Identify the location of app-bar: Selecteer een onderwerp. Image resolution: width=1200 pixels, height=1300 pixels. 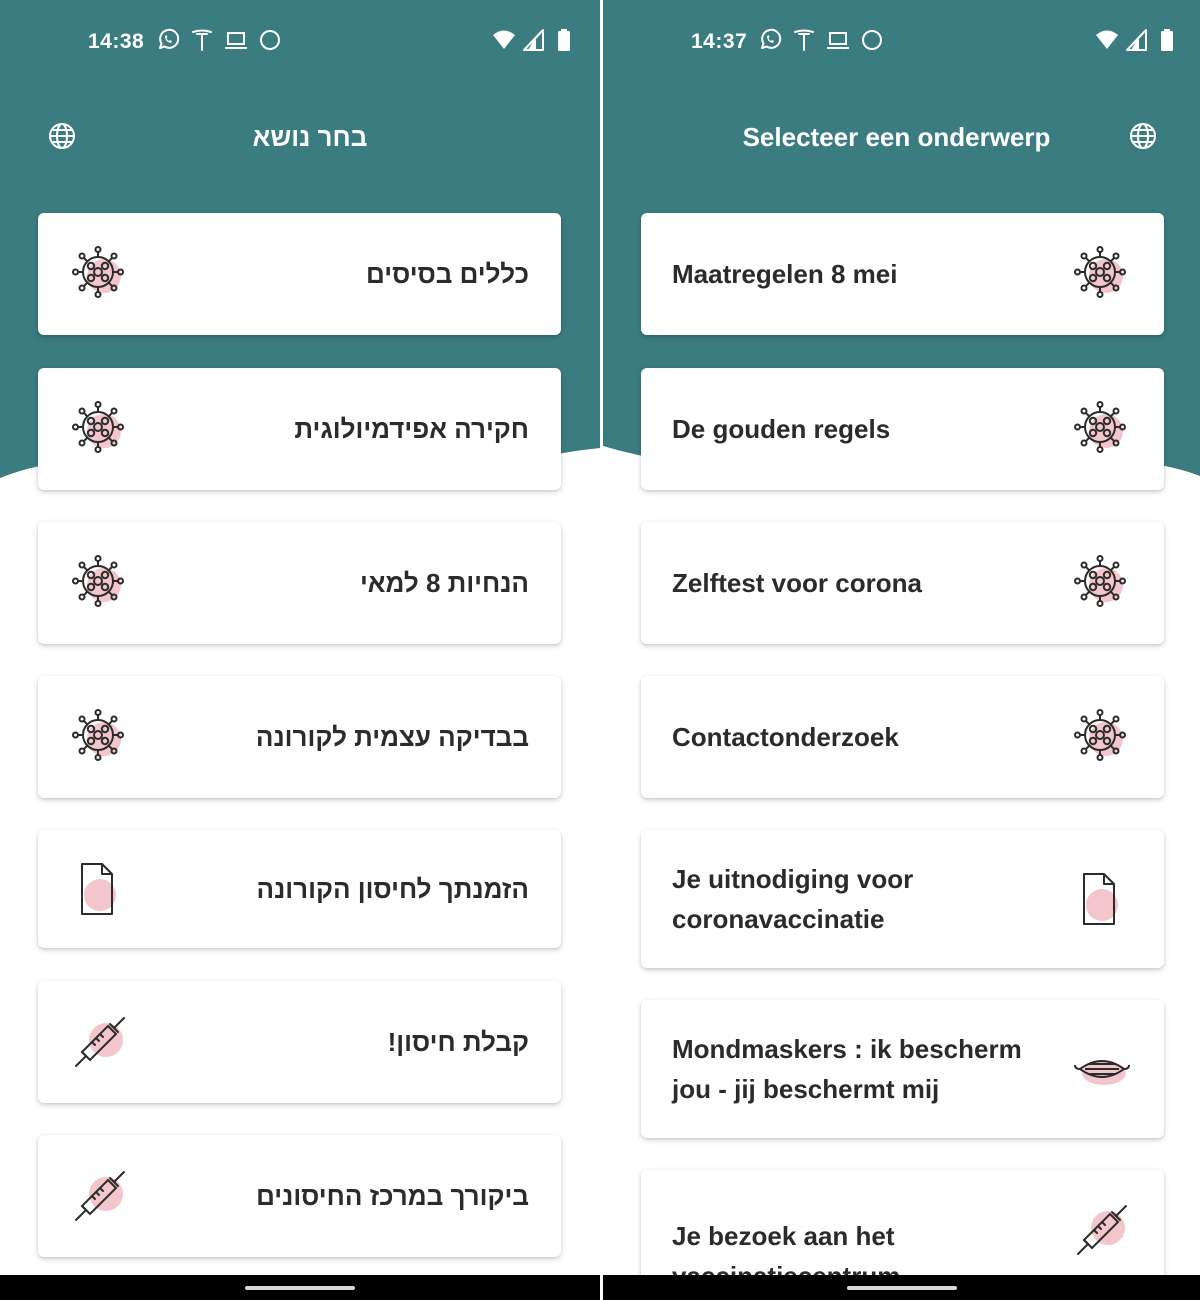
(901, 137).